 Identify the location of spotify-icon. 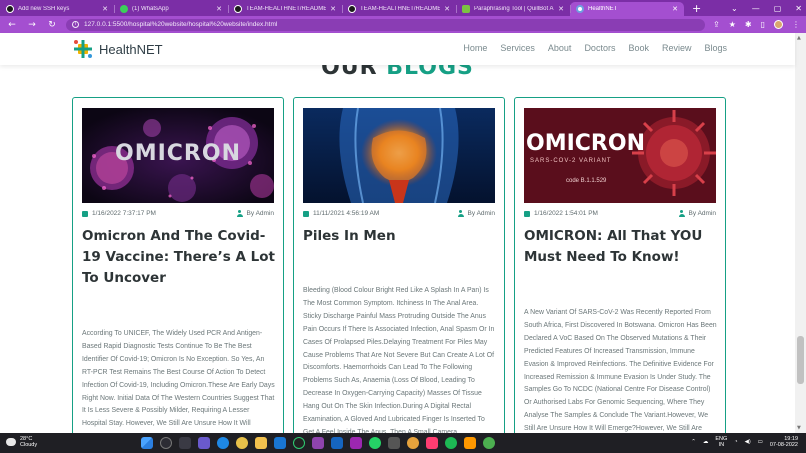
(451, 443).